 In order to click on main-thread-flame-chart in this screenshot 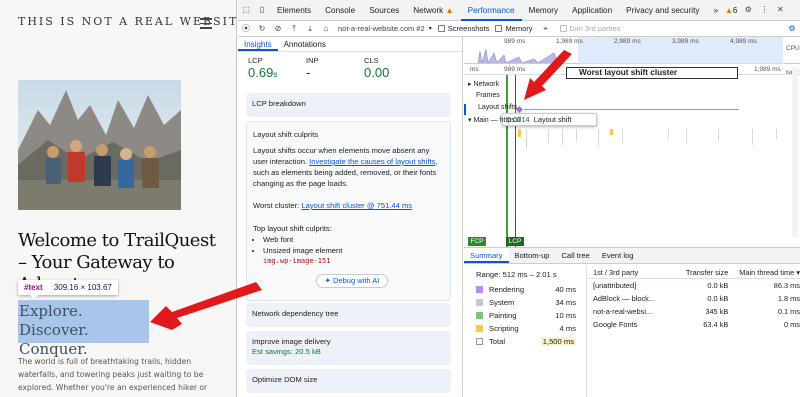, I will do `click(658, 142)`.